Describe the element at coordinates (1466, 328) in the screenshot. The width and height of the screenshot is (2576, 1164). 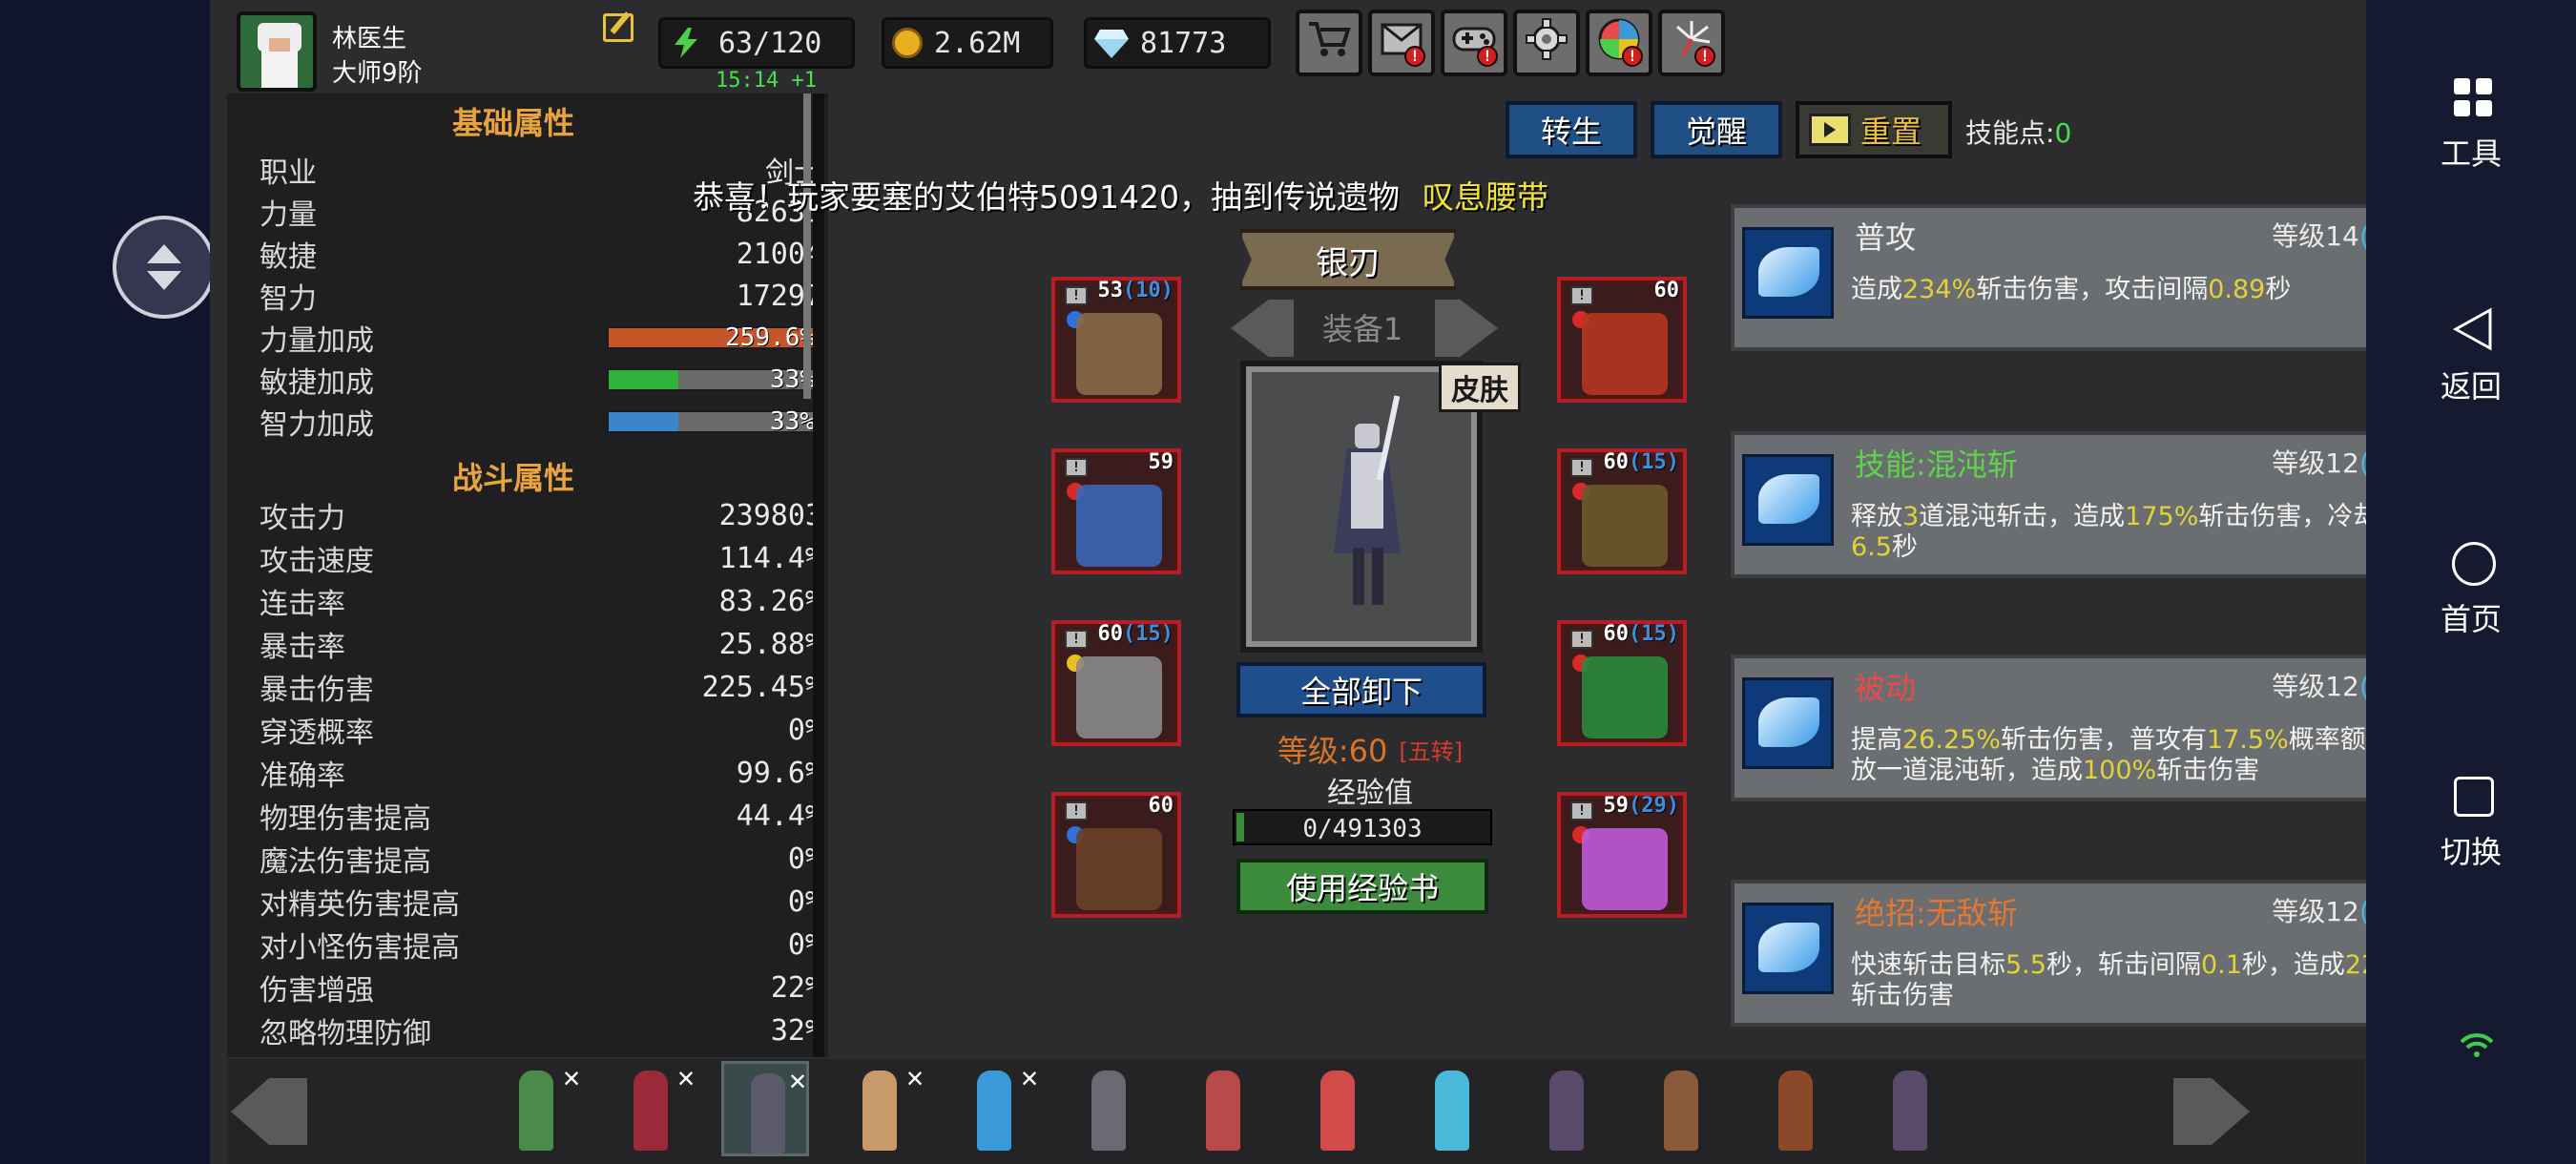
I see `loadout-next-button` at that location.